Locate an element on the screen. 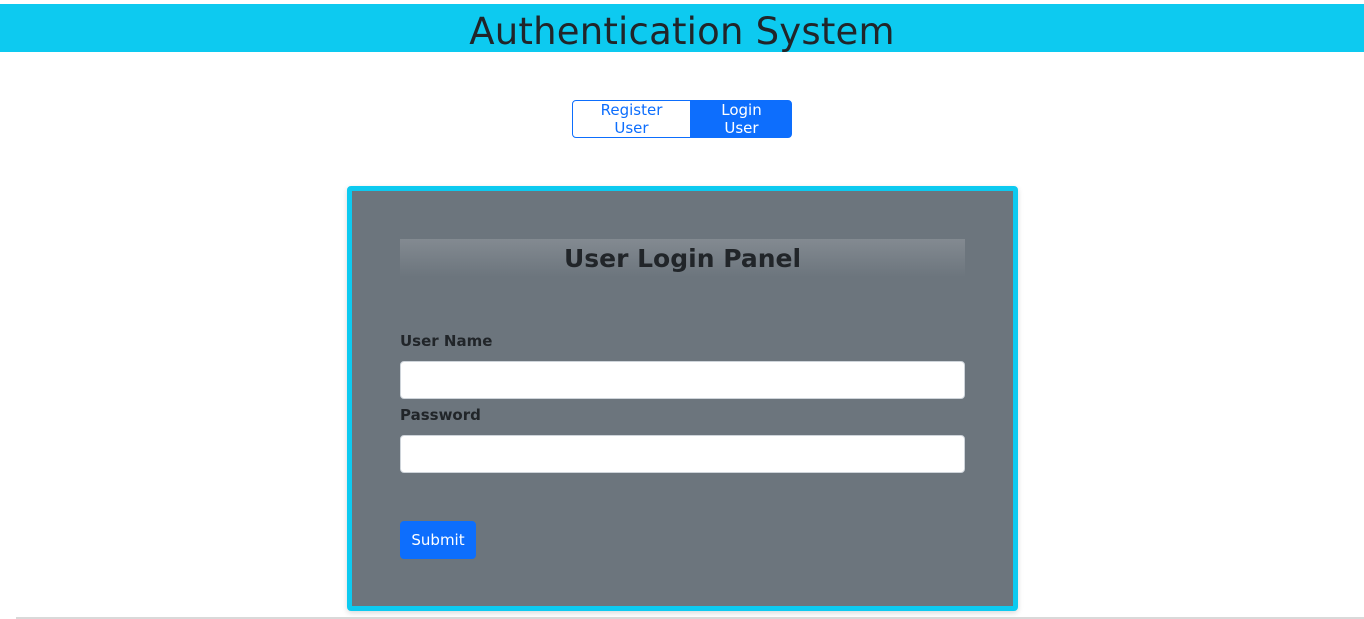  password-label: Password is located at coordinates (440, 415).